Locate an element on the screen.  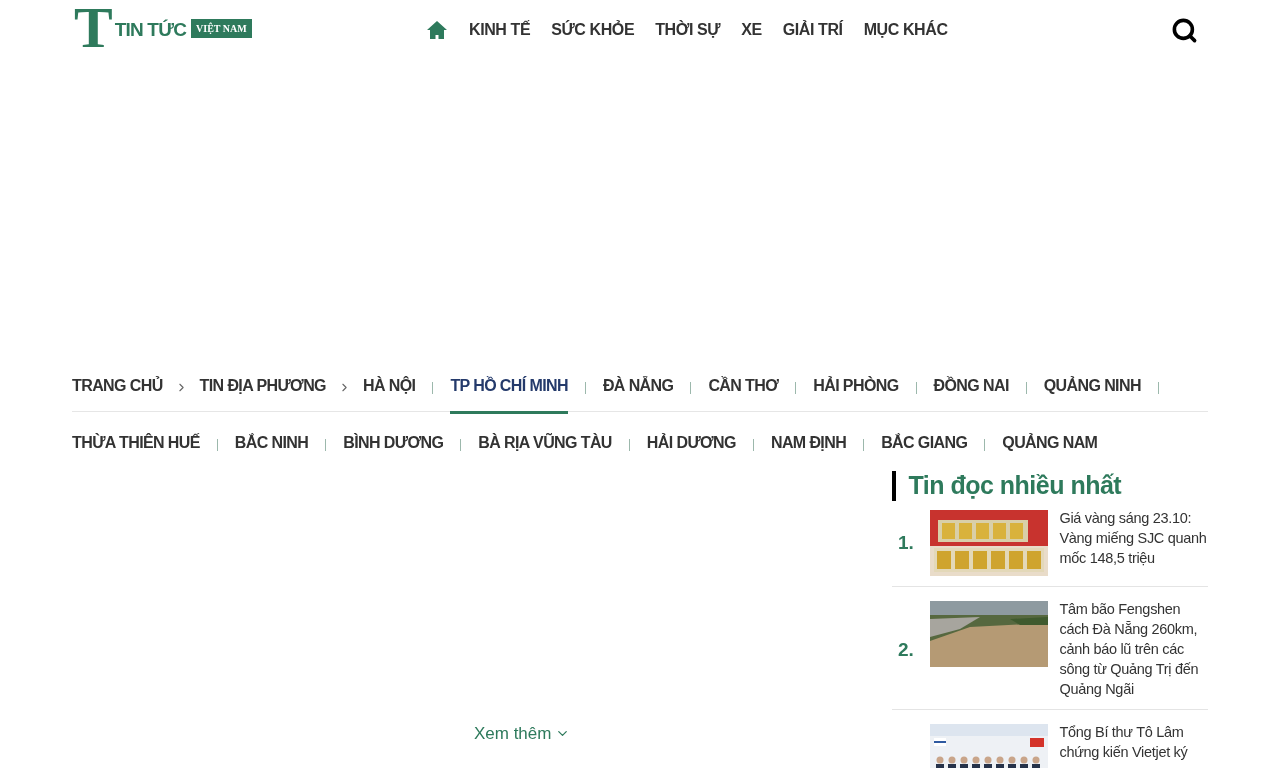
search-icon is located at coordinates (1184, 30).